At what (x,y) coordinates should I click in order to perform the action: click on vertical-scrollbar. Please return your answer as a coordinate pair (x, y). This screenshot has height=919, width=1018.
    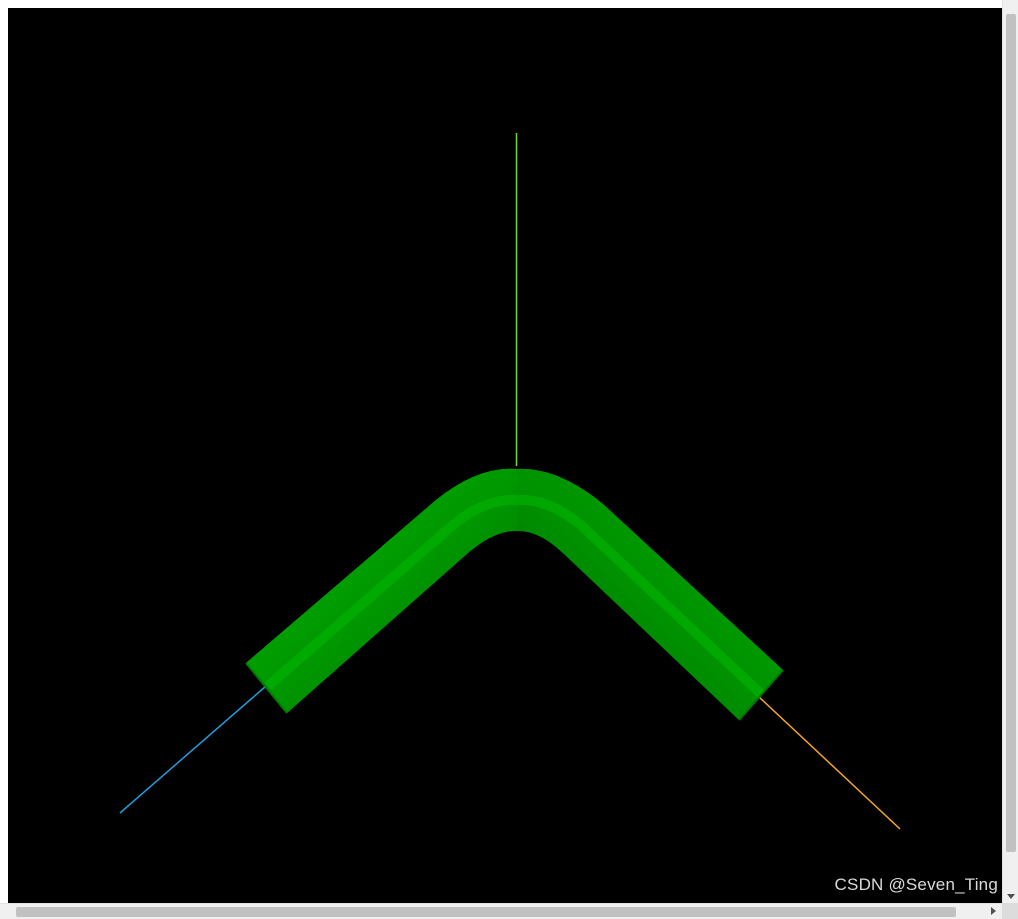
    Looking at the image, I should click on (1010, 451).